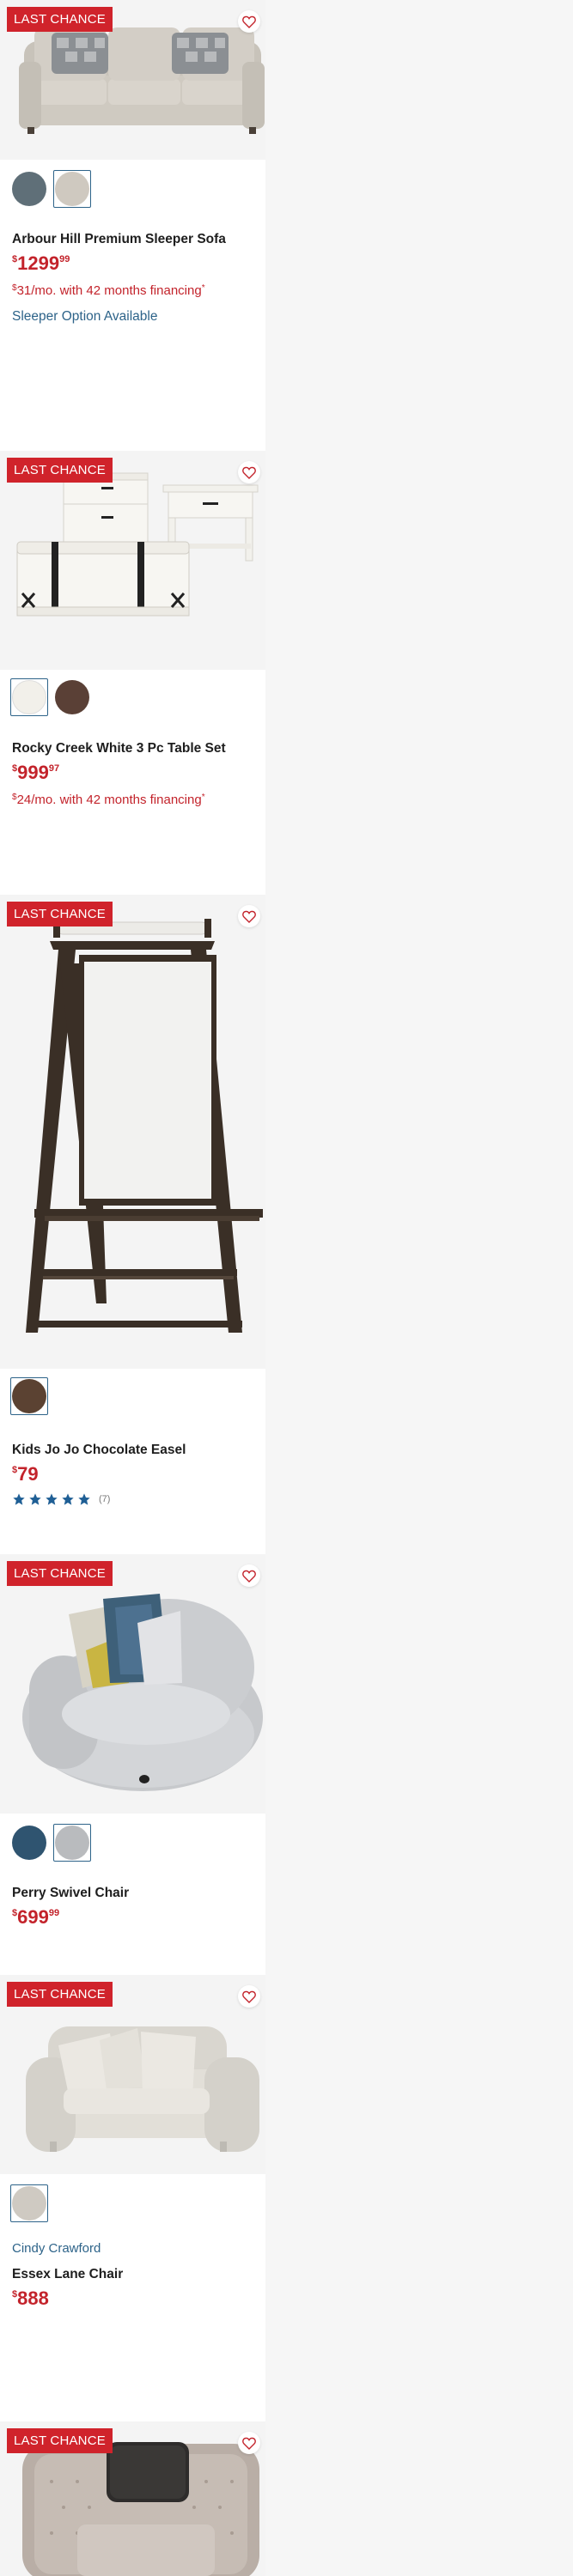 This screenshot has height=2576, width=573. I want to click on product-card: LAST CHANCE, so click(132, 2499).